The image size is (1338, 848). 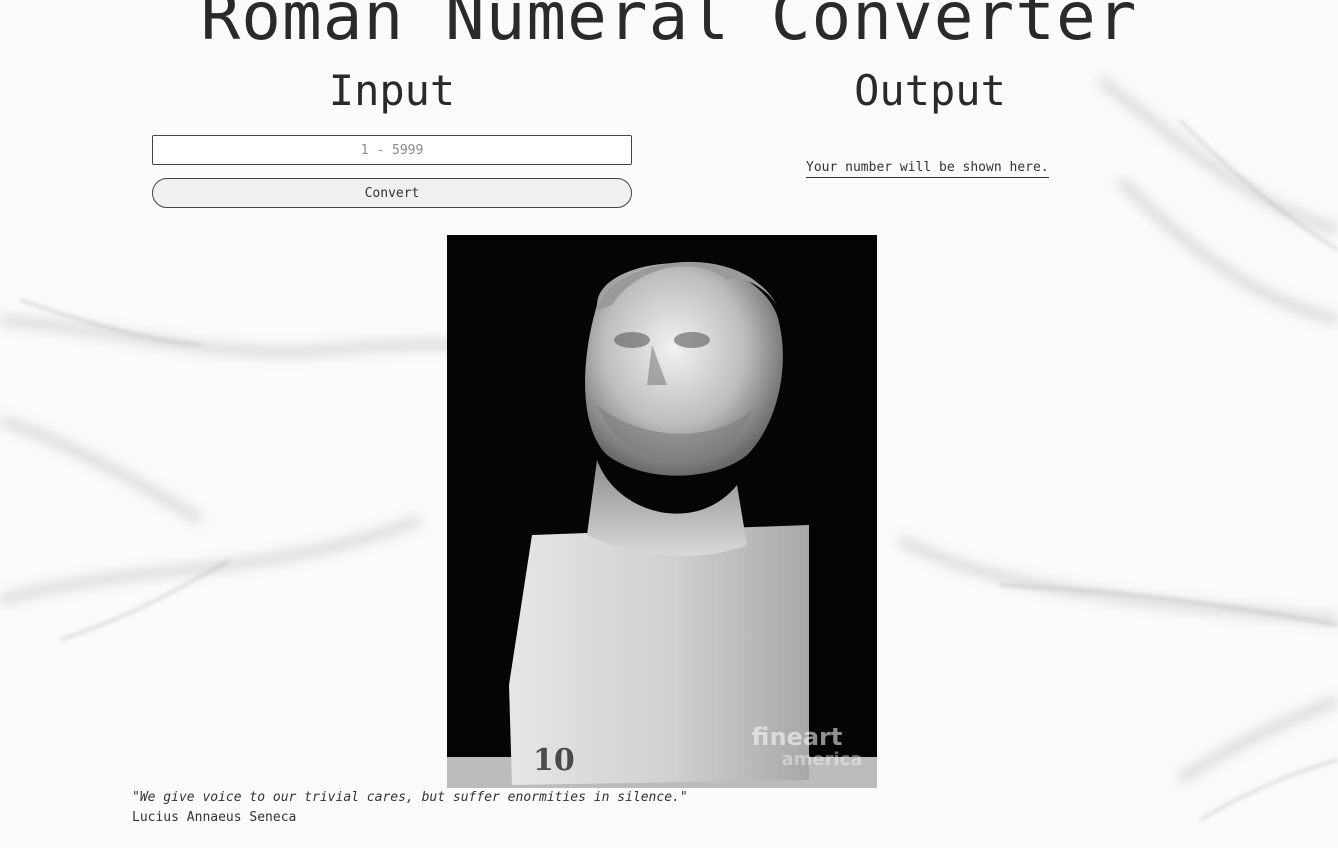 I want to click on input-heading: Input, so click(x=392, y=90).